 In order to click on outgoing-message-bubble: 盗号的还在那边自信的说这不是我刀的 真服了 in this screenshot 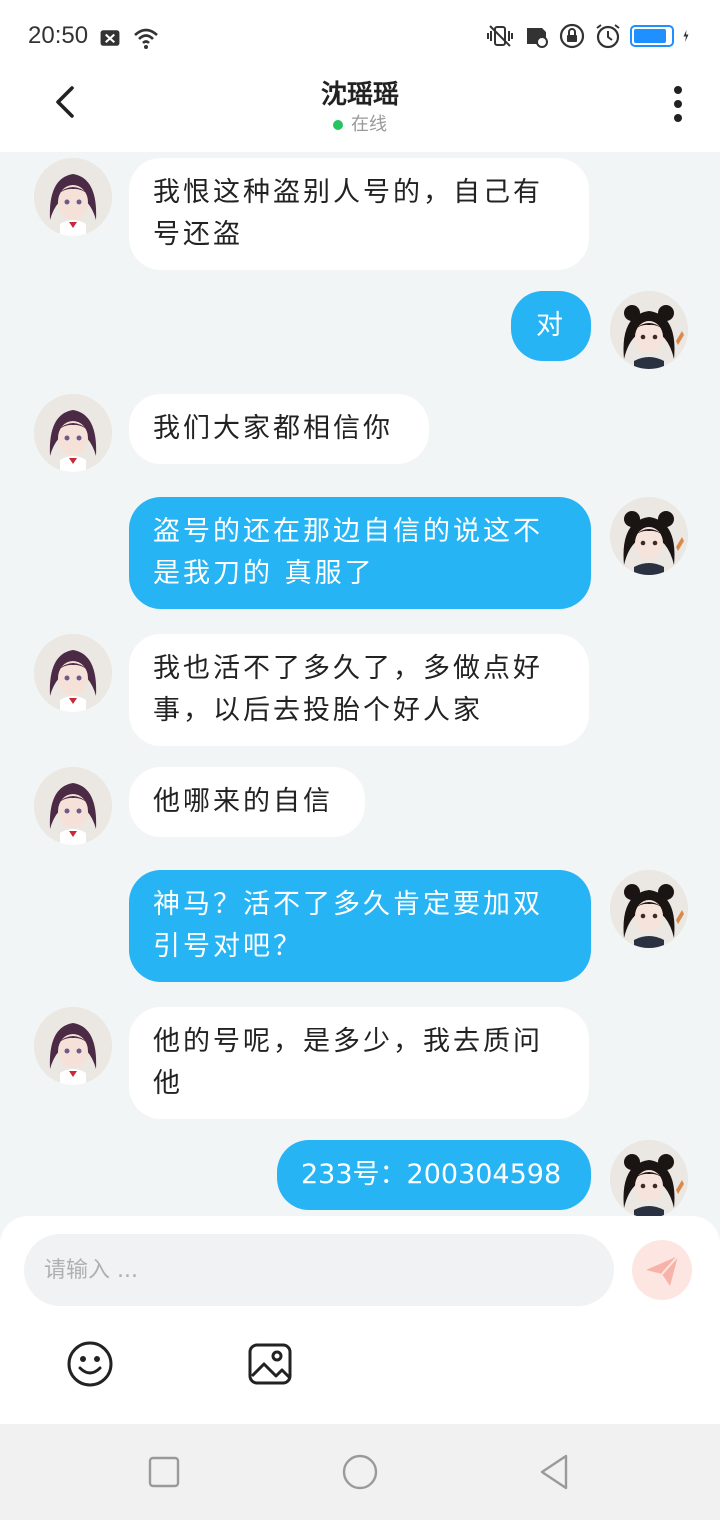, I will do `click(360, 553)`.